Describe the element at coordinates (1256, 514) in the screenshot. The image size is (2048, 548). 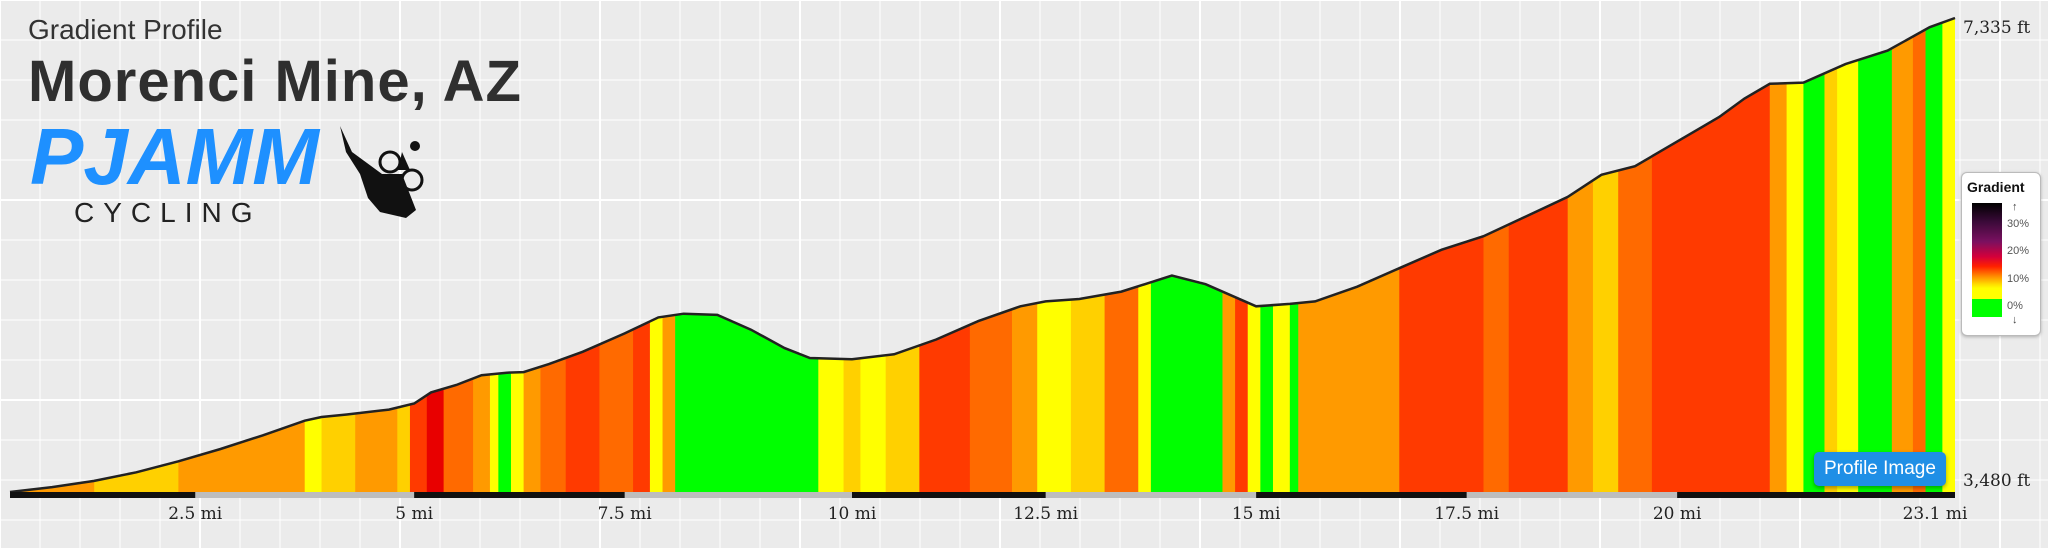
I see `x-tick-label: 15 mi` at that location.